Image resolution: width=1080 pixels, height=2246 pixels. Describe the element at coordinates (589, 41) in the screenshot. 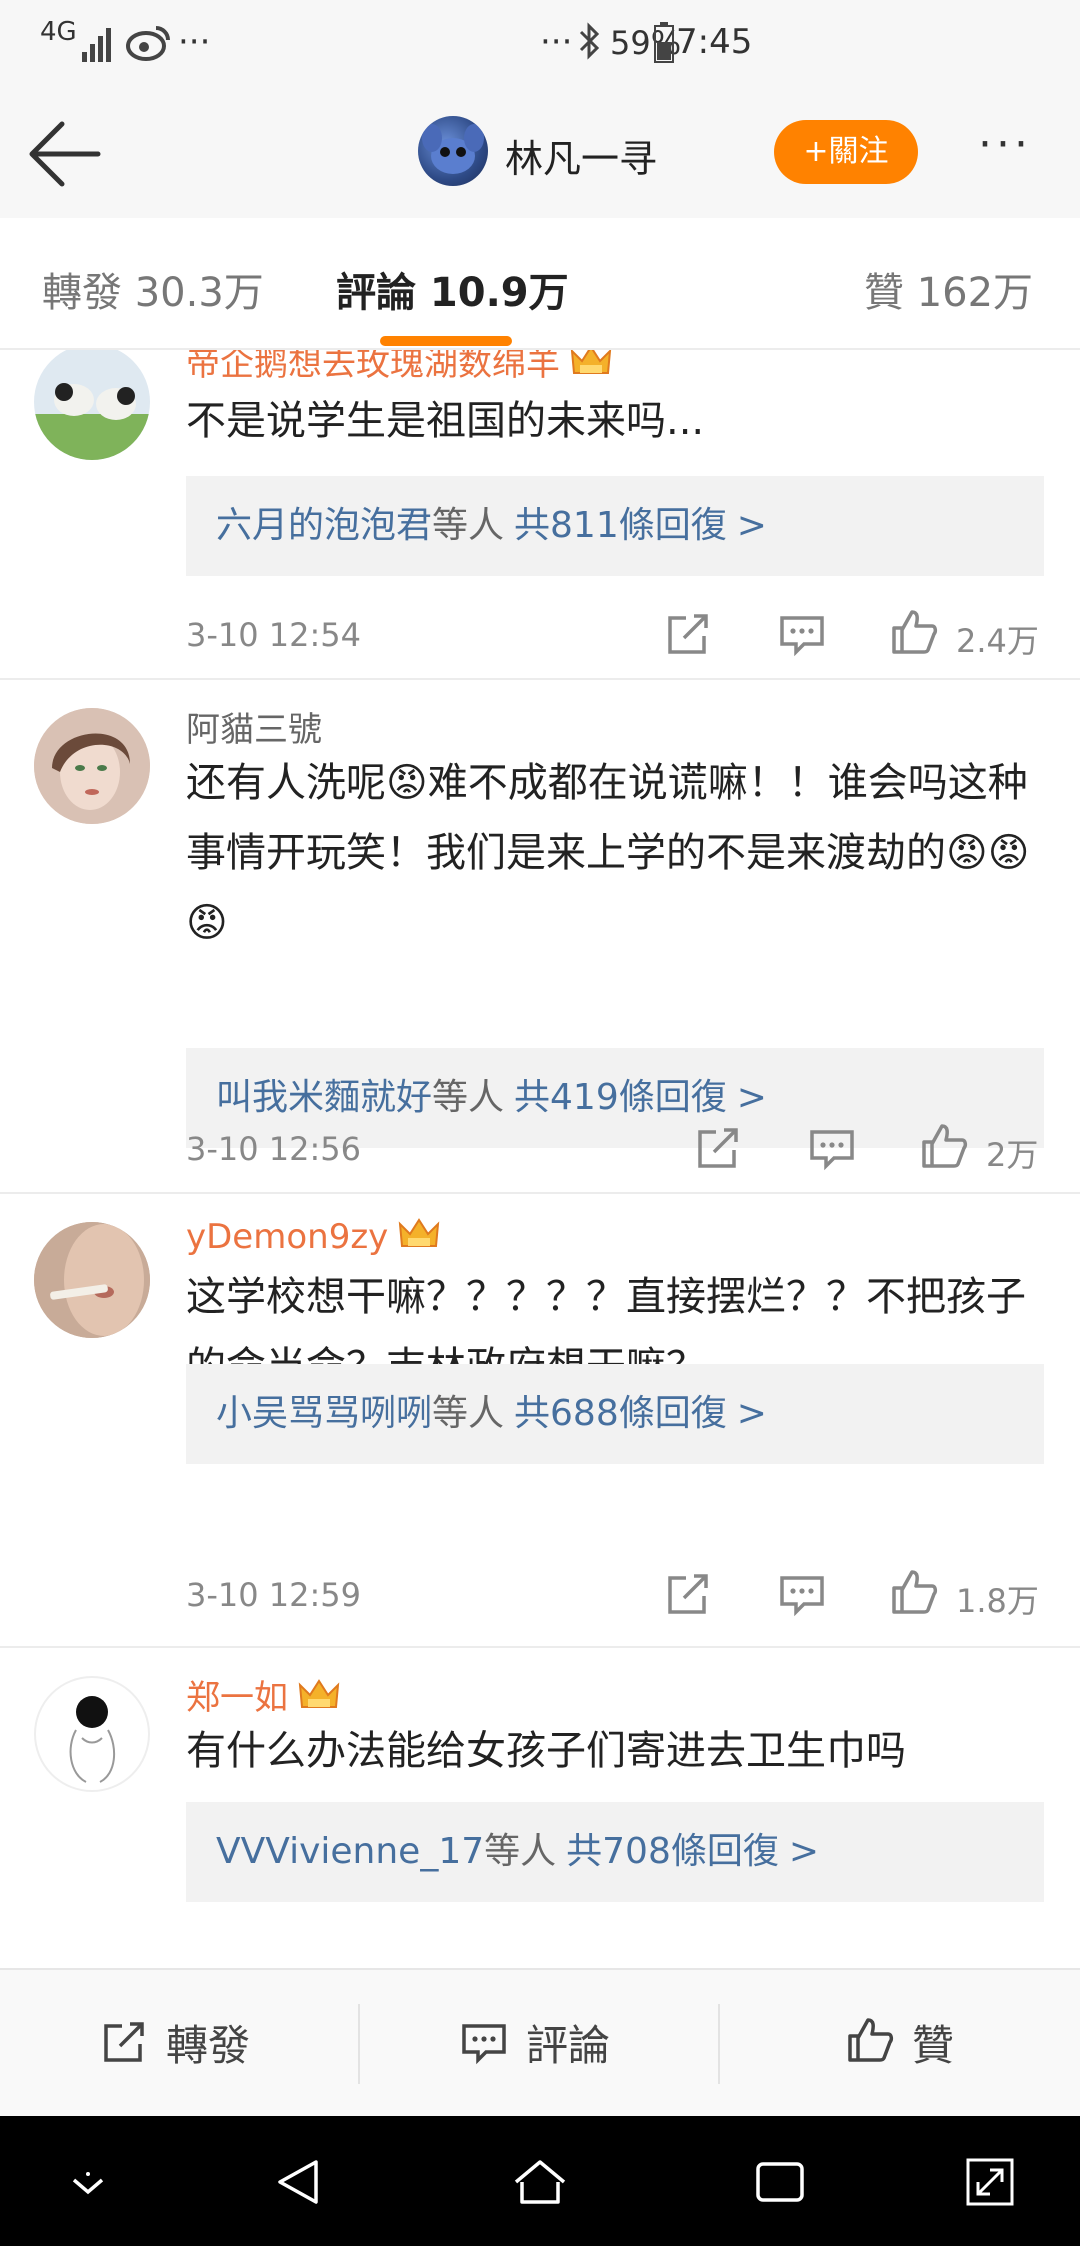

I see `bluetooth-icon` at that location.